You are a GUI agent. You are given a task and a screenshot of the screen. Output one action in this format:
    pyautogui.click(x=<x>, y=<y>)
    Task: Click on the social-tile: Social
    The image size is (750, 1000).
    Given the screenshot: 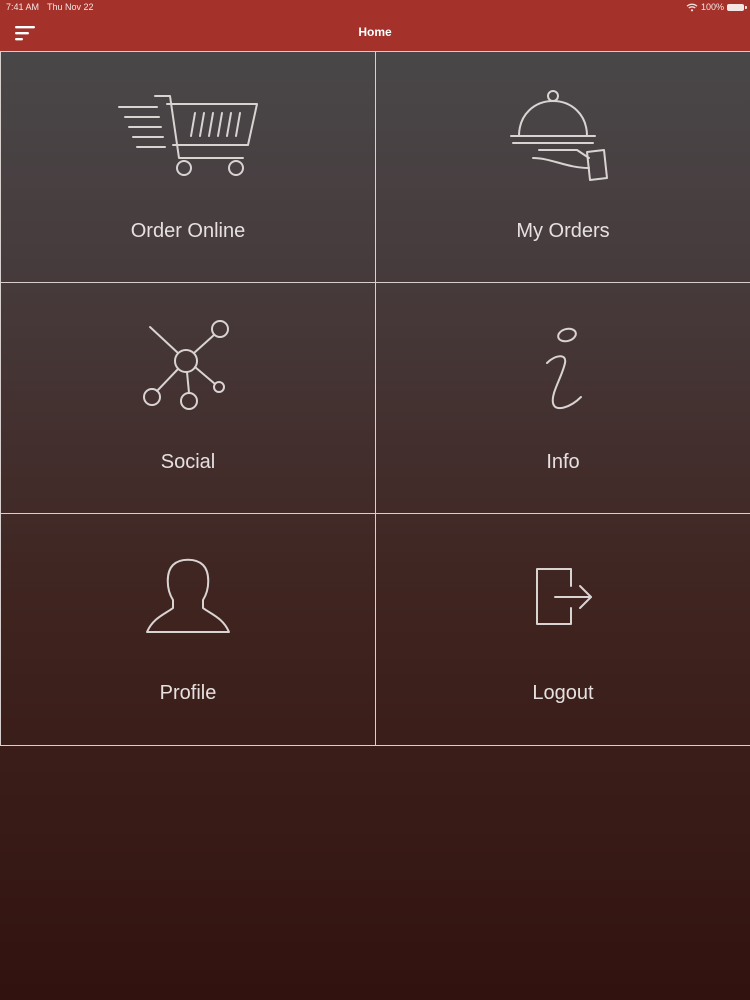 What is the action you would take?
    pyautogui.click(x=188, y=398)
    